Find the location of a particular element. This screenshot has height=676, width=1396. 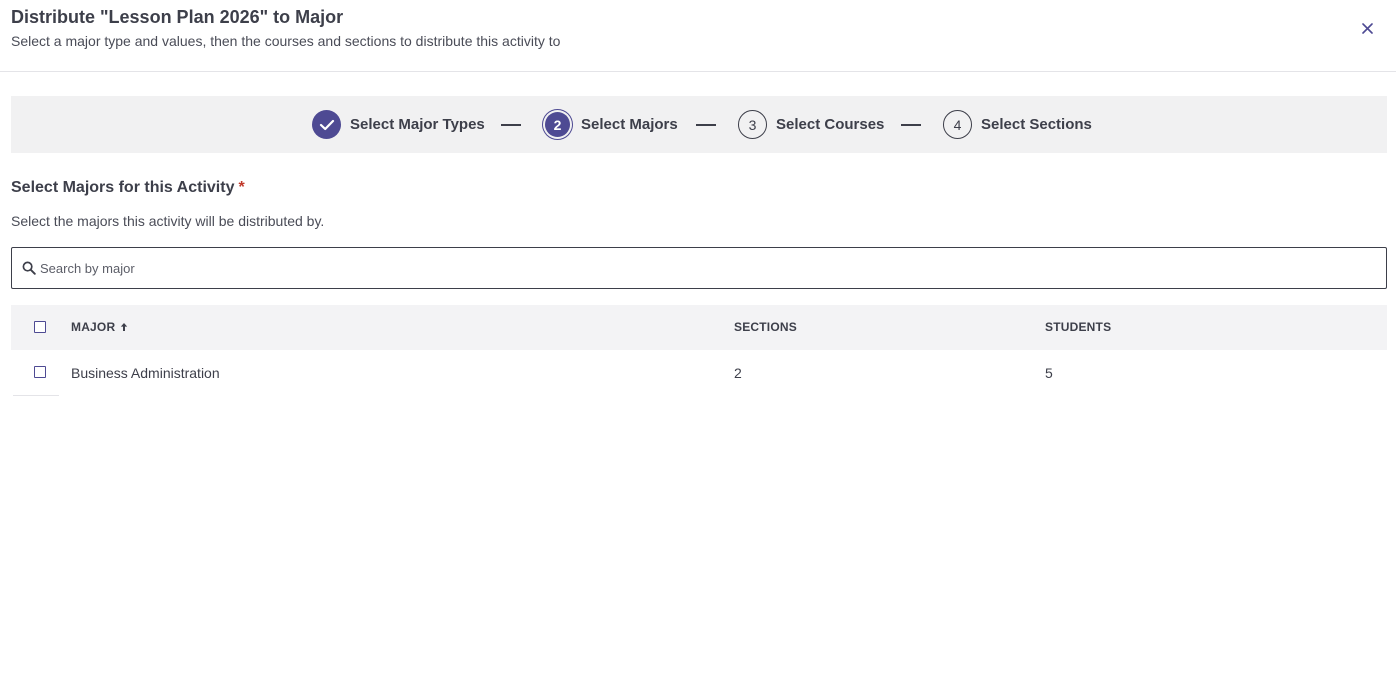

row-divider is located at coordinates (36, 395).